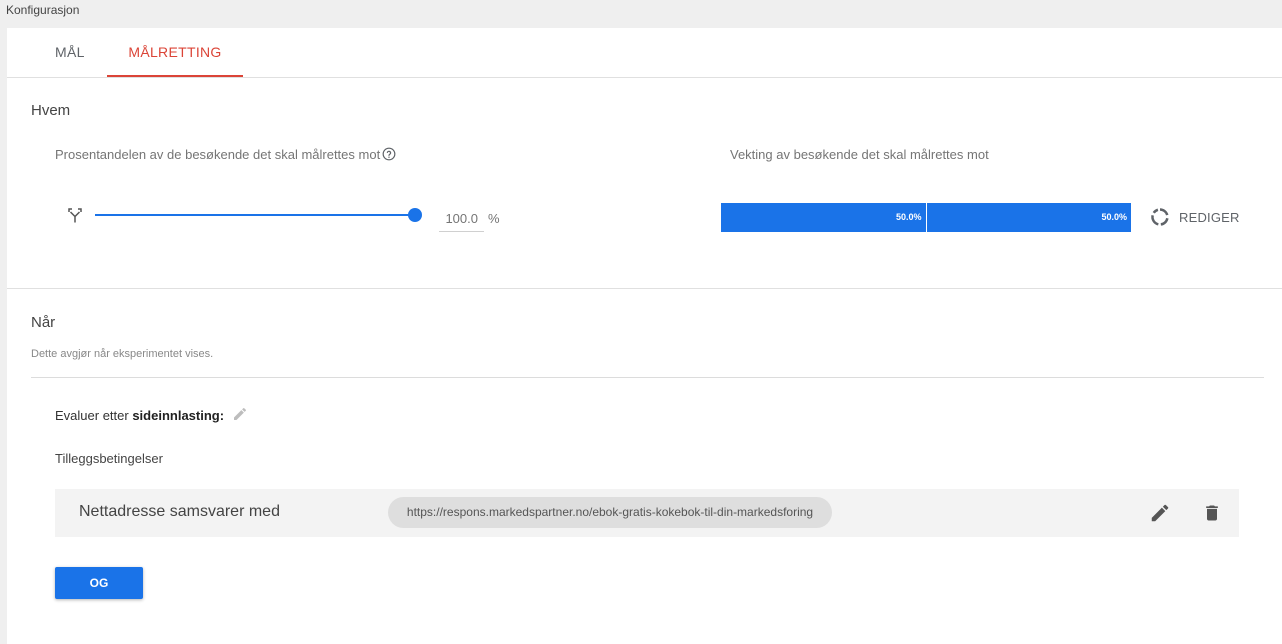 The image size is (1282, 644). I want to click on condition-label: Nettadresse samsvarer med, so click(179, 511).